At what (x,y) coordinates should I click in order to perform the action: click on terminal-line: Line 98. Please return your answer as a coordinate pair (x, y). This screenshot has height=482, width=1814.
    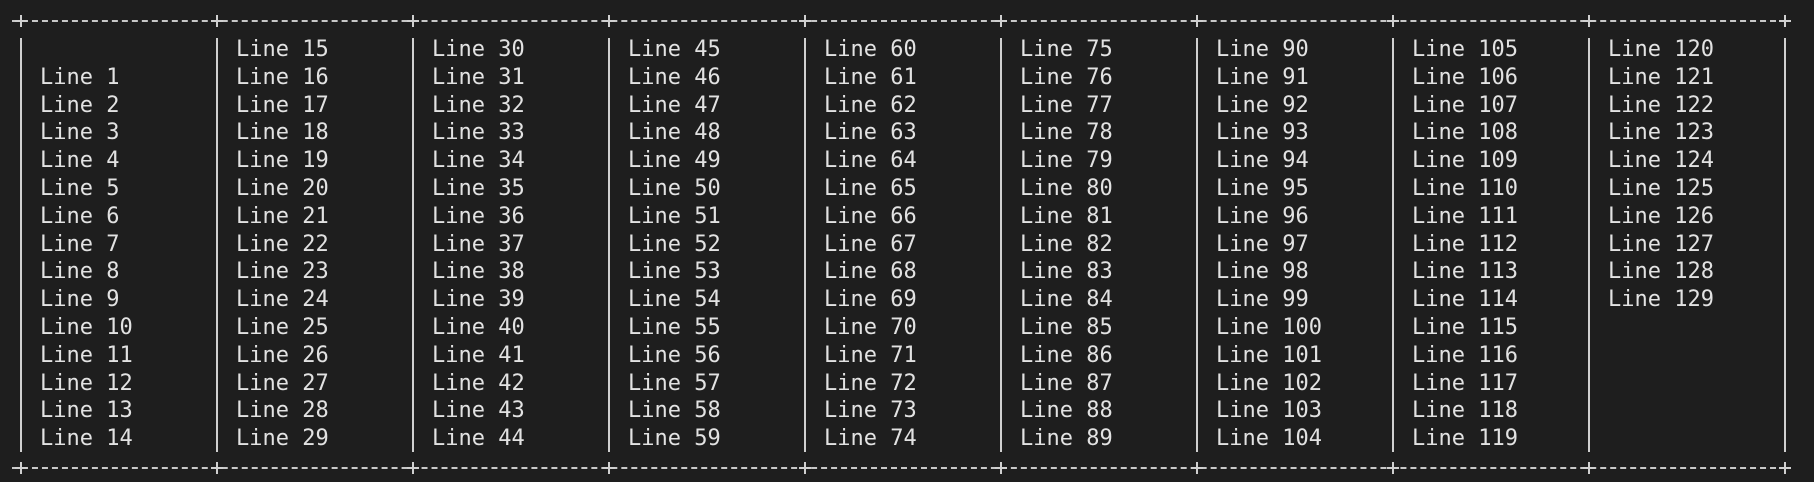
    Looking at the image, I should click on (1262, 272).